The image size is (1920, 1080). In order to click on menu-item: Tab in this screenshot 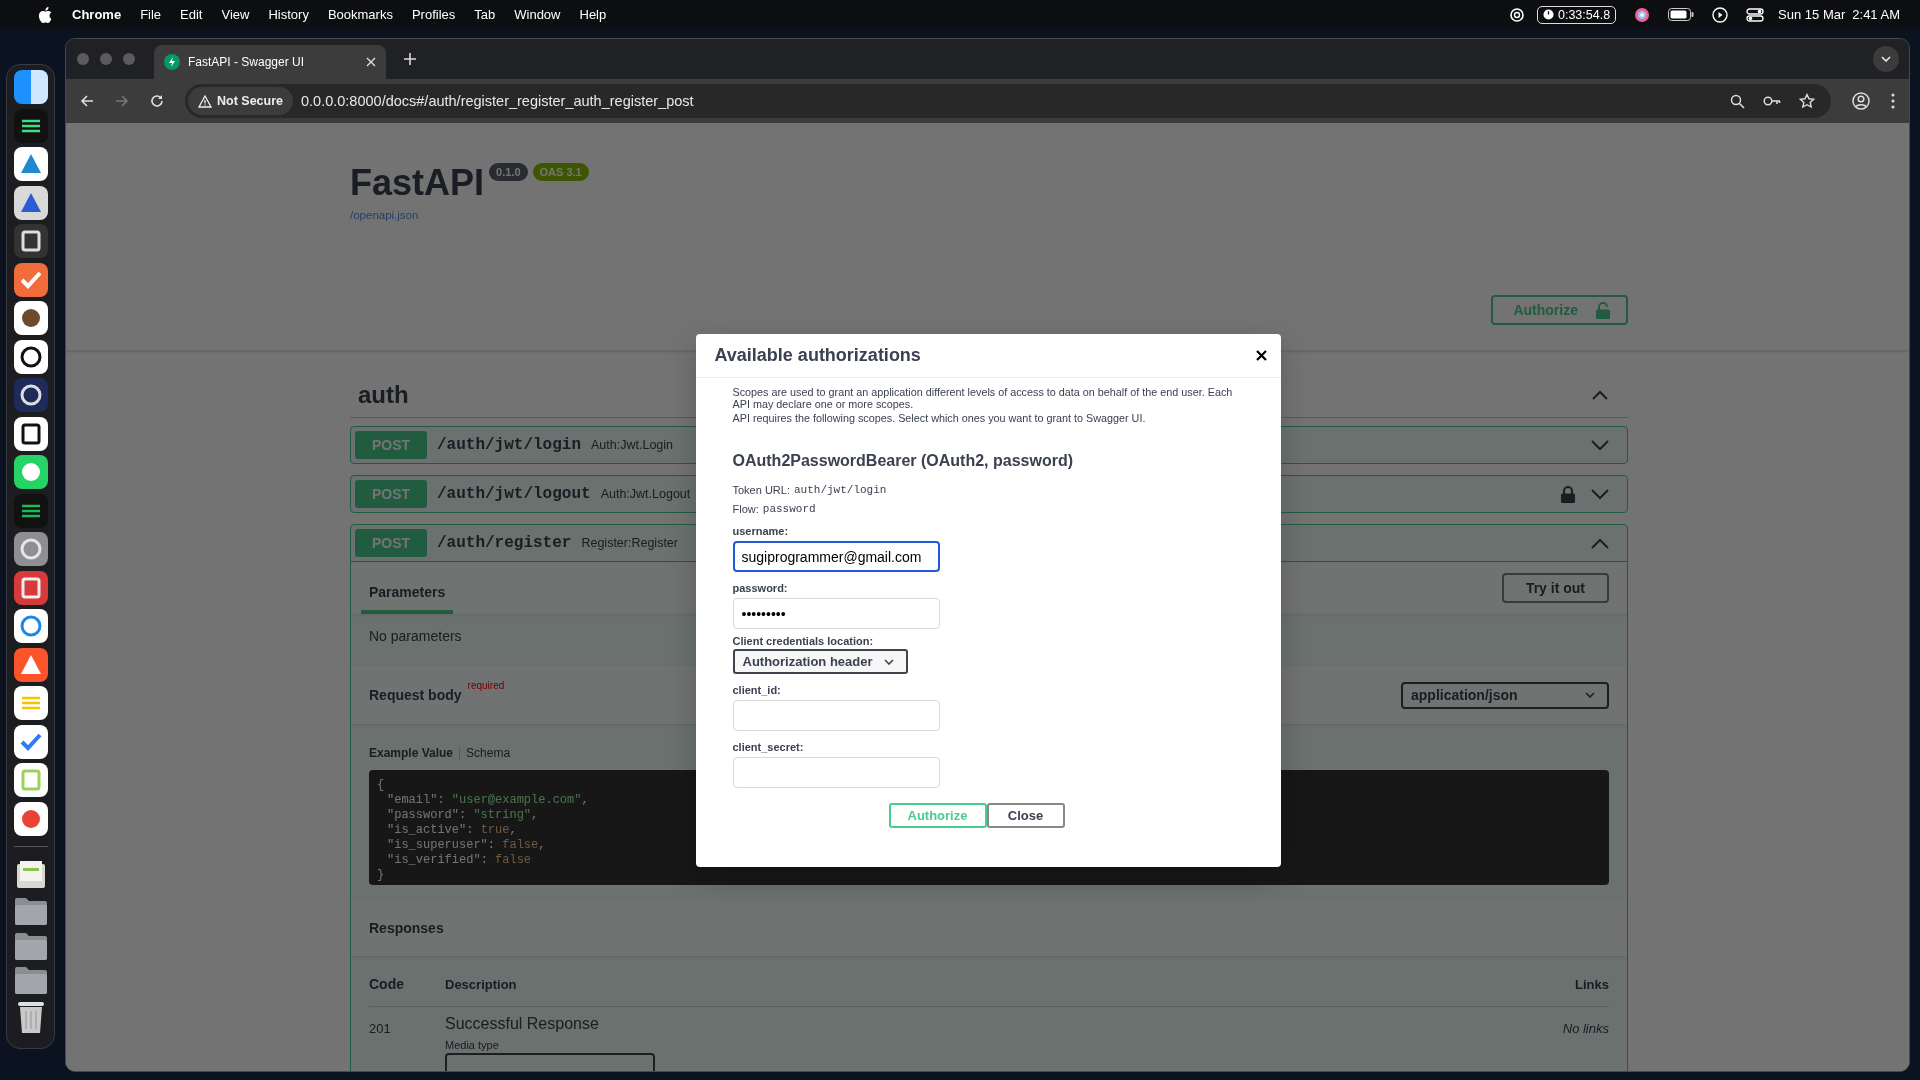, I will do `click(485, 14)`.